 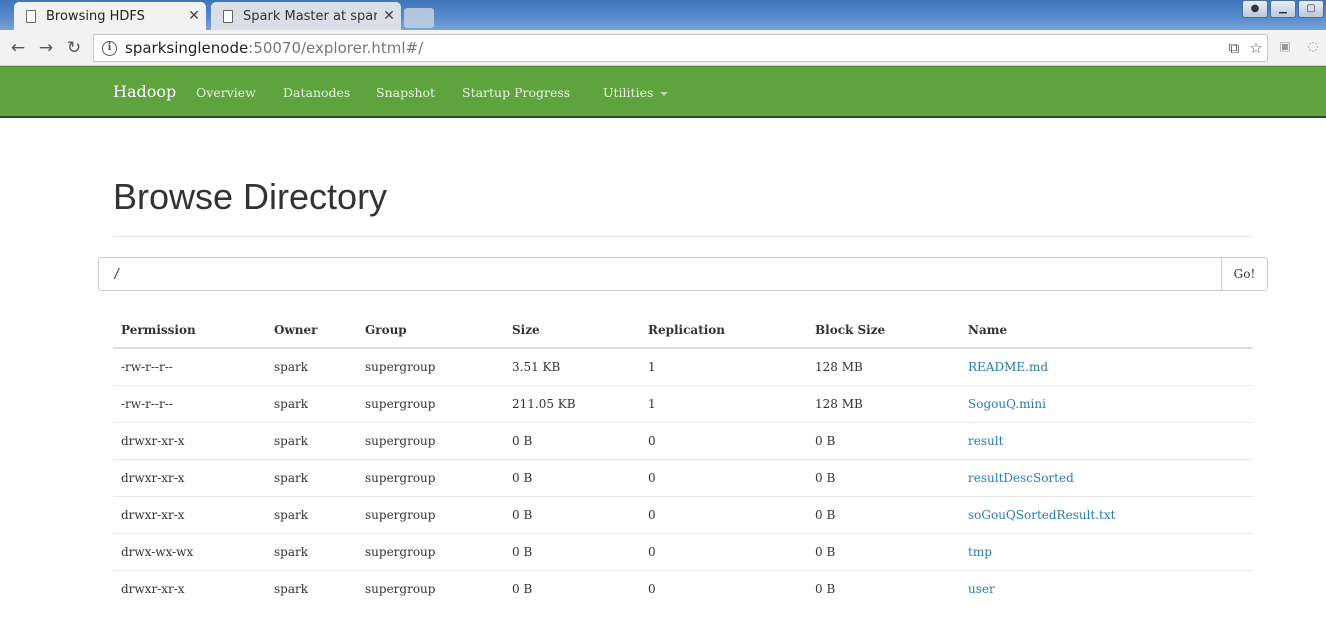 I want to click on cell-name: user, so click(x=1106, y=588).